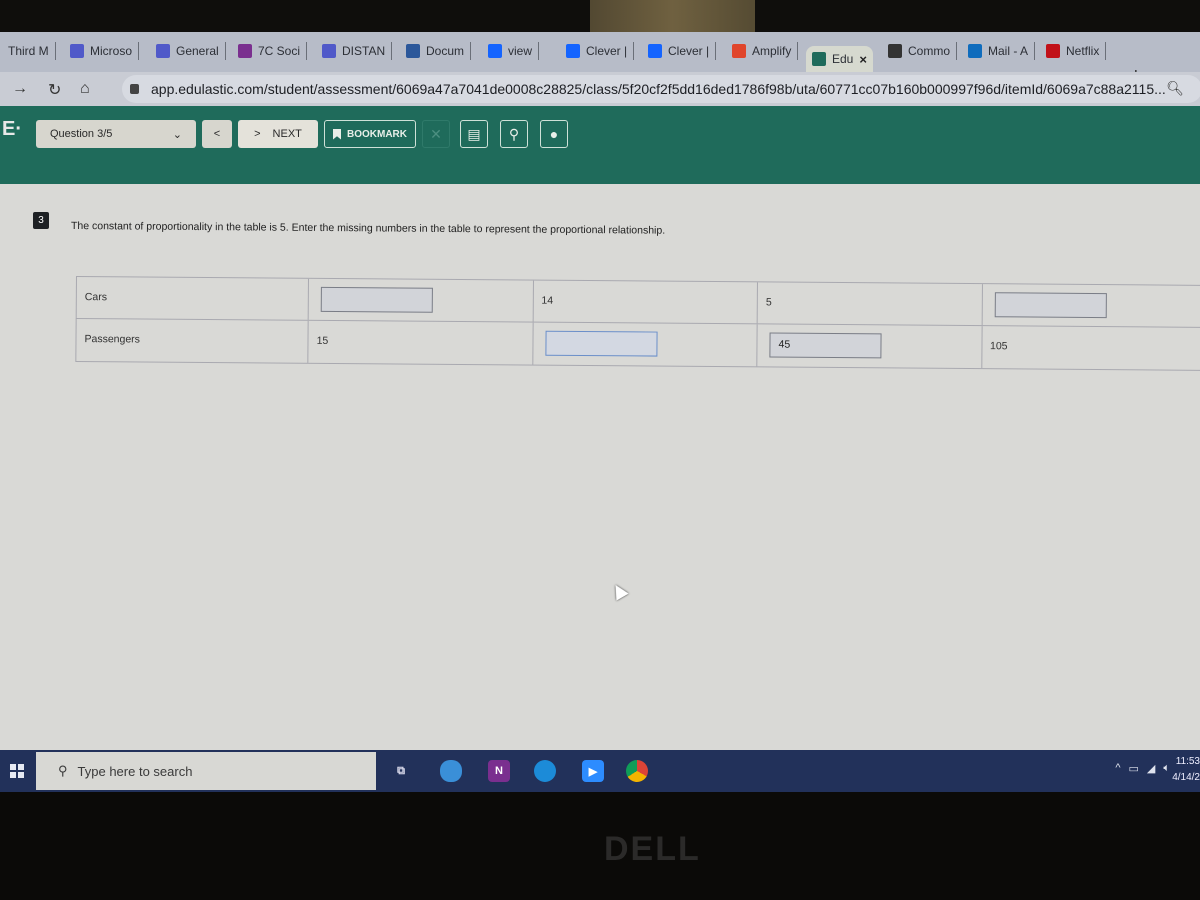 The width and height of the screenshot is (1200, 900). What do you see at coordinates (499, 771) in the screenshot?
I see `onenote-icon: N` at bounding box center [499, 771].